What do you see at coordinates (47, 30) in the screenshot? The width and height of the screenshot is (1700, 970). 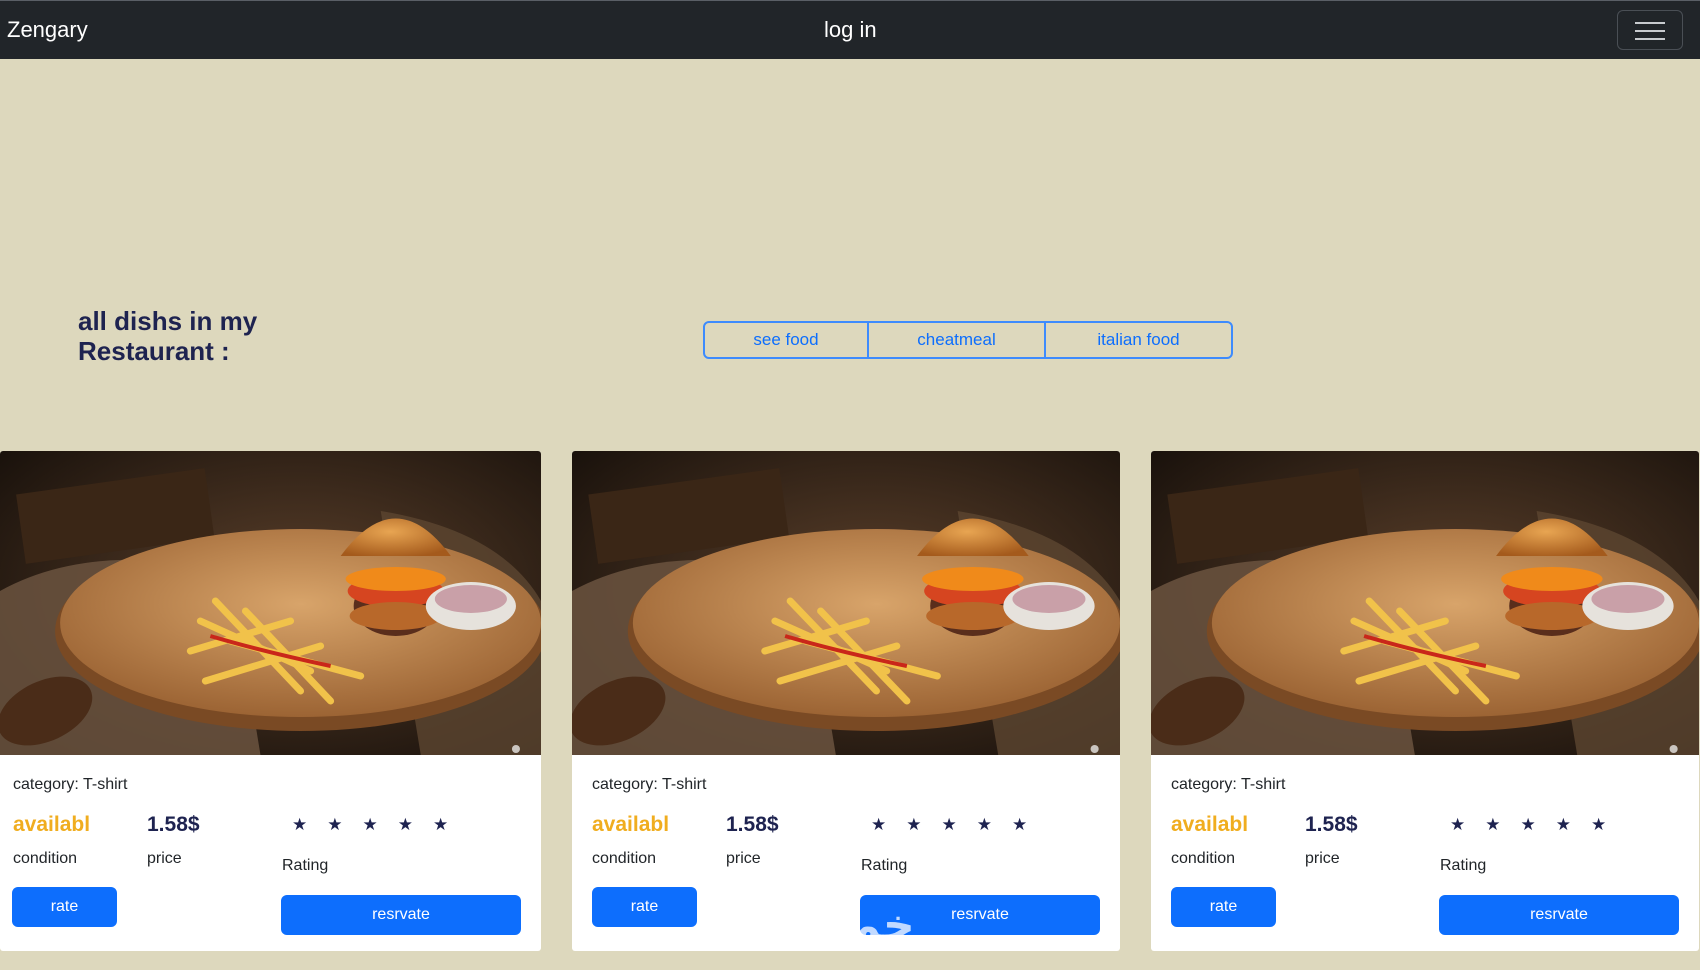 I see `brand-logo: Zengary` at bounding box center [47, 30].